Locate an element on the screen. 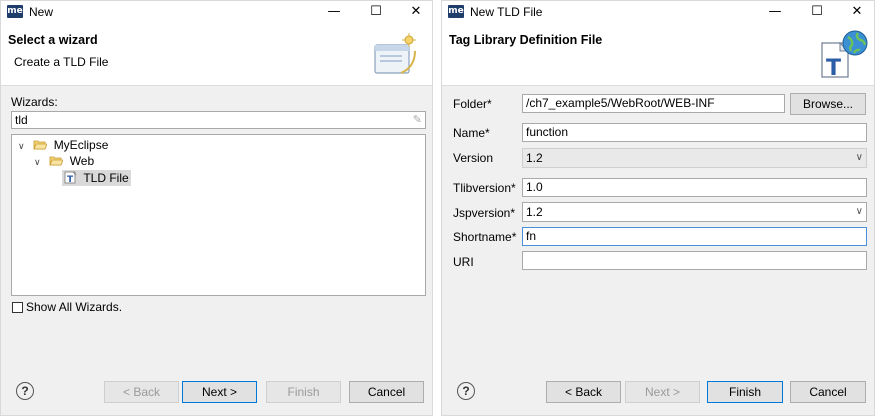  tld-file-icon: T is located at coordinates (70, 178).